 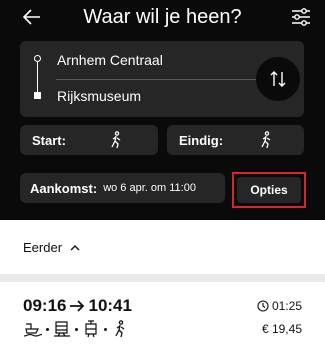 I want to click on journey-duration: 01:25, so click(x=279, y=306).